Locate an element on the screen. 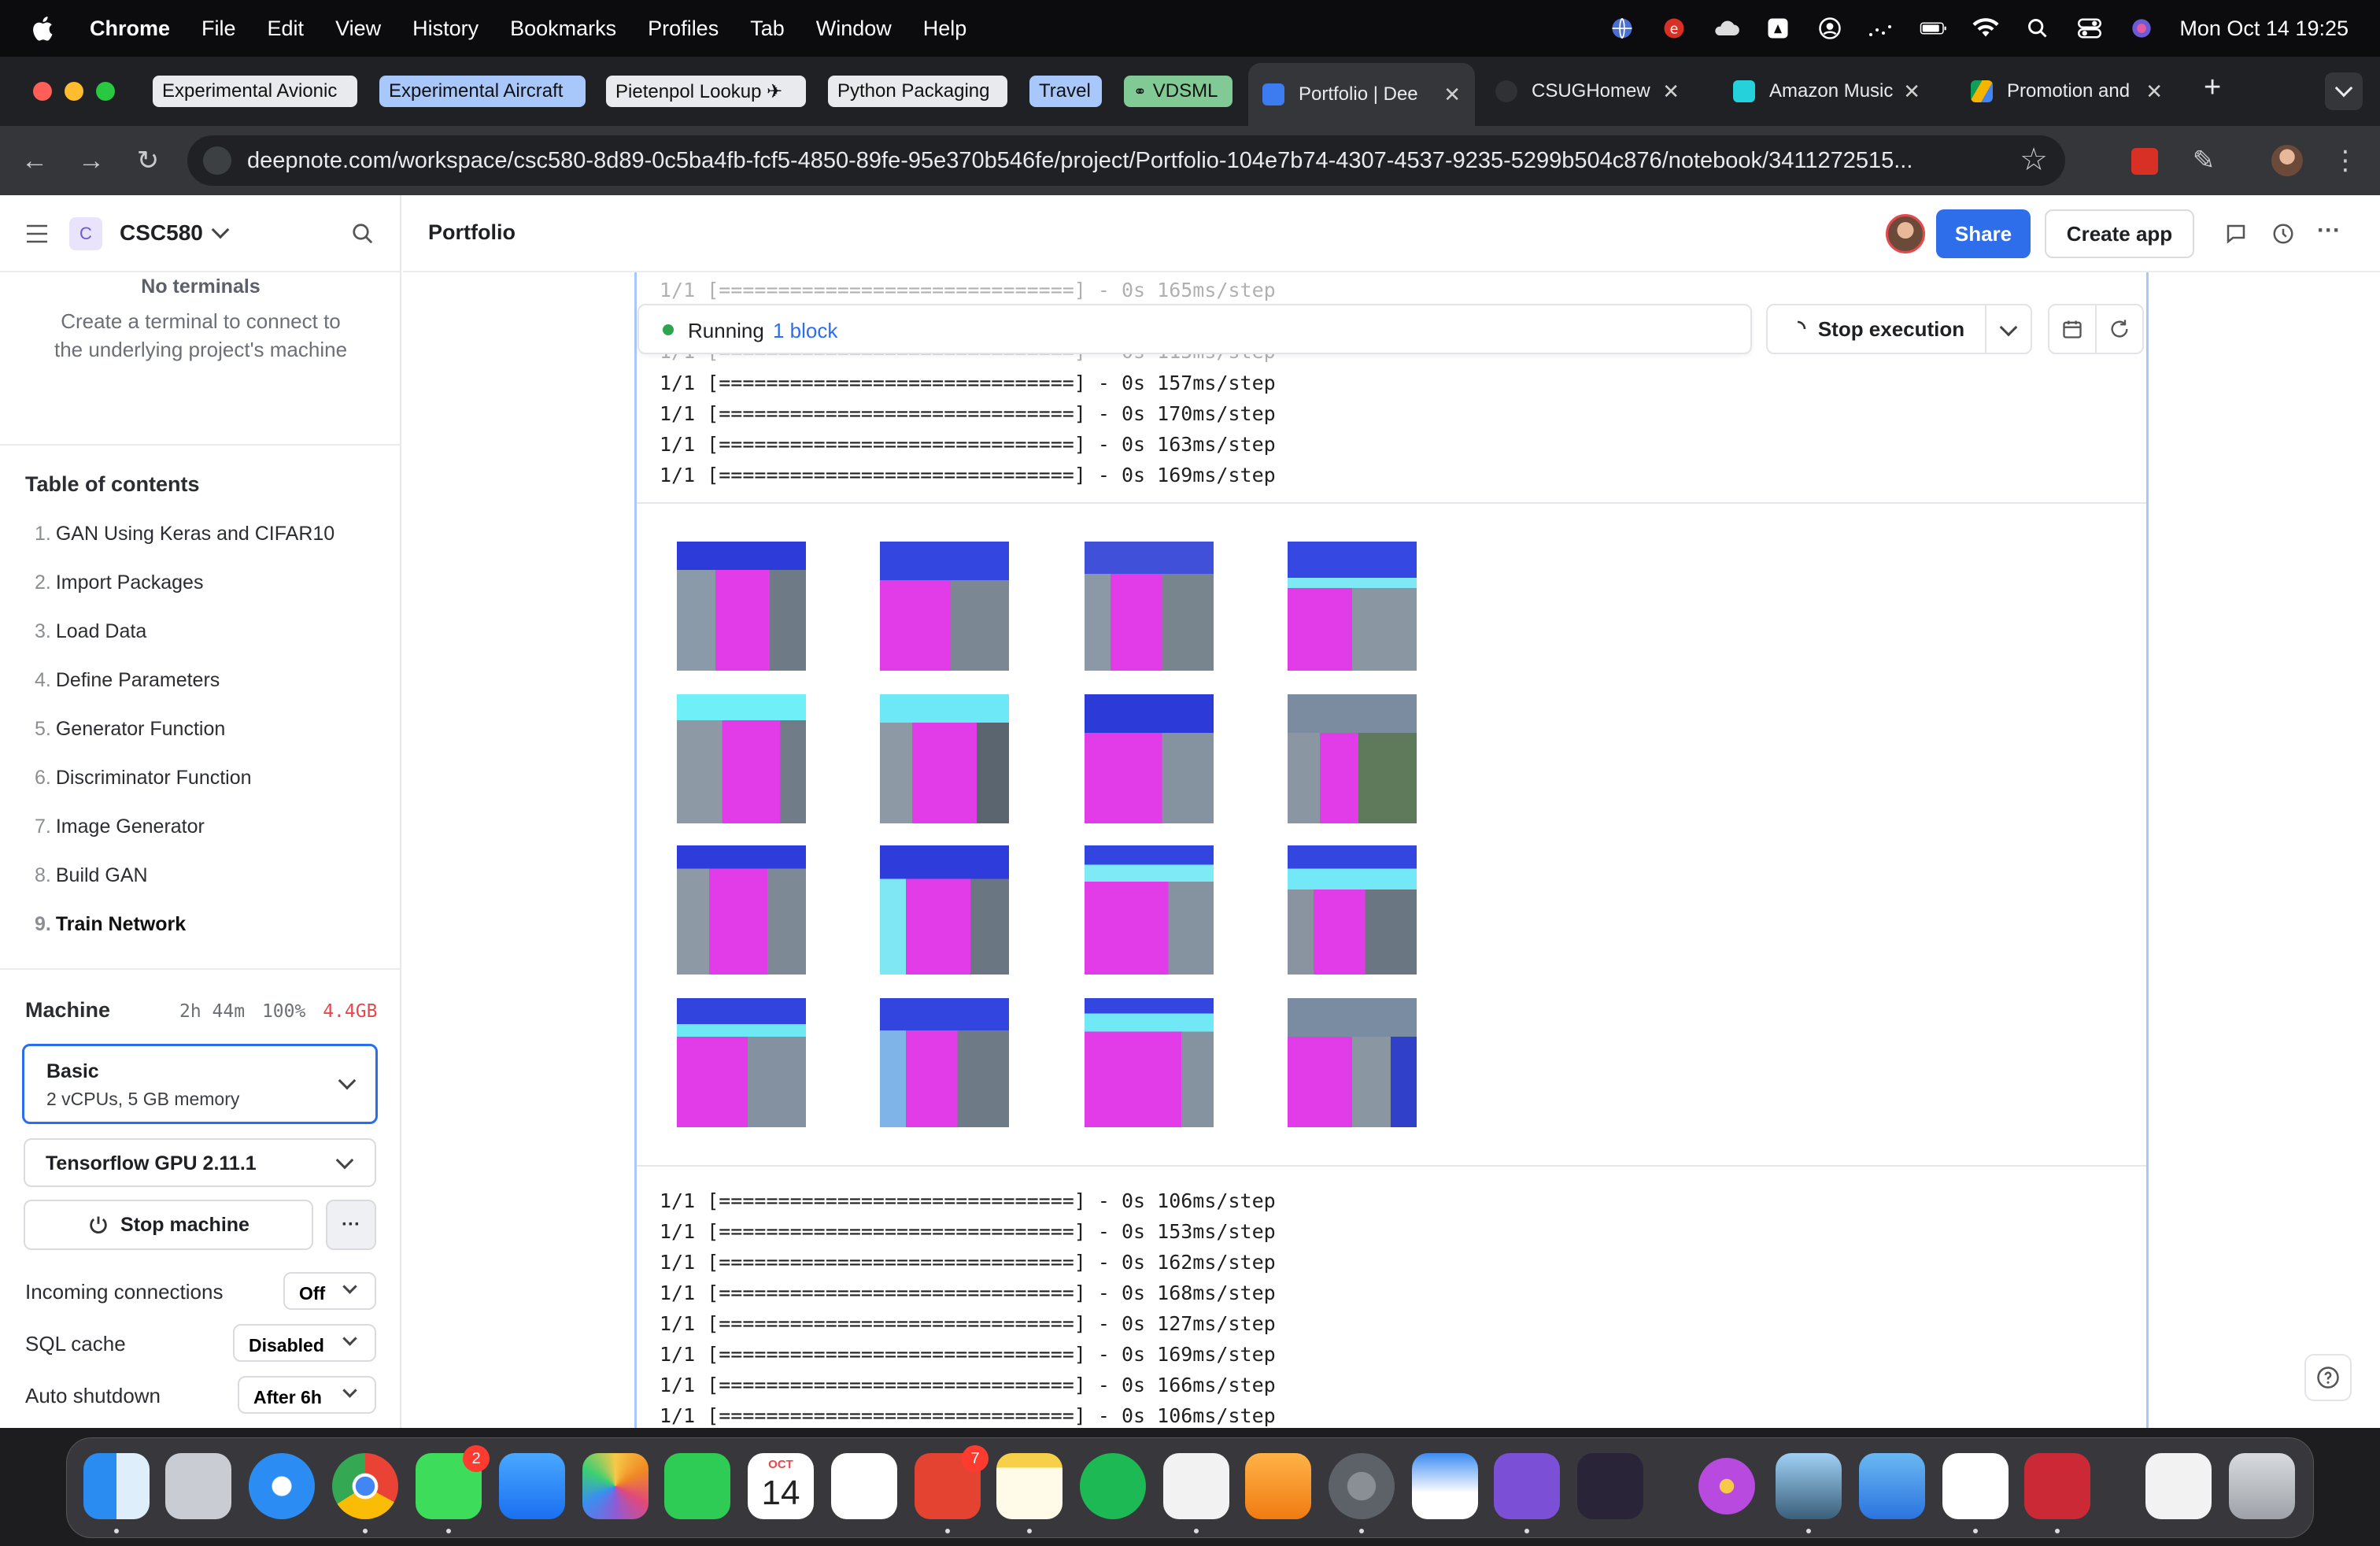 Image resolution: width=2380 pixels, height=1546 pixels. user-status-icon is located at coordinates (1830, 28).